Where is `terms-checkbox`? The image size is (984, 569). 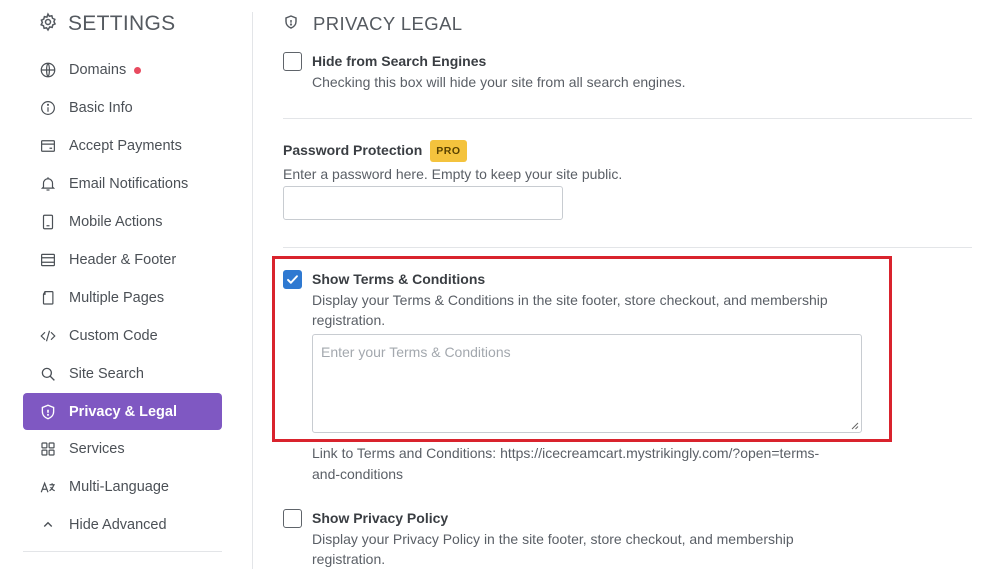 terms-checkbox is located at coordinates (292, 279).